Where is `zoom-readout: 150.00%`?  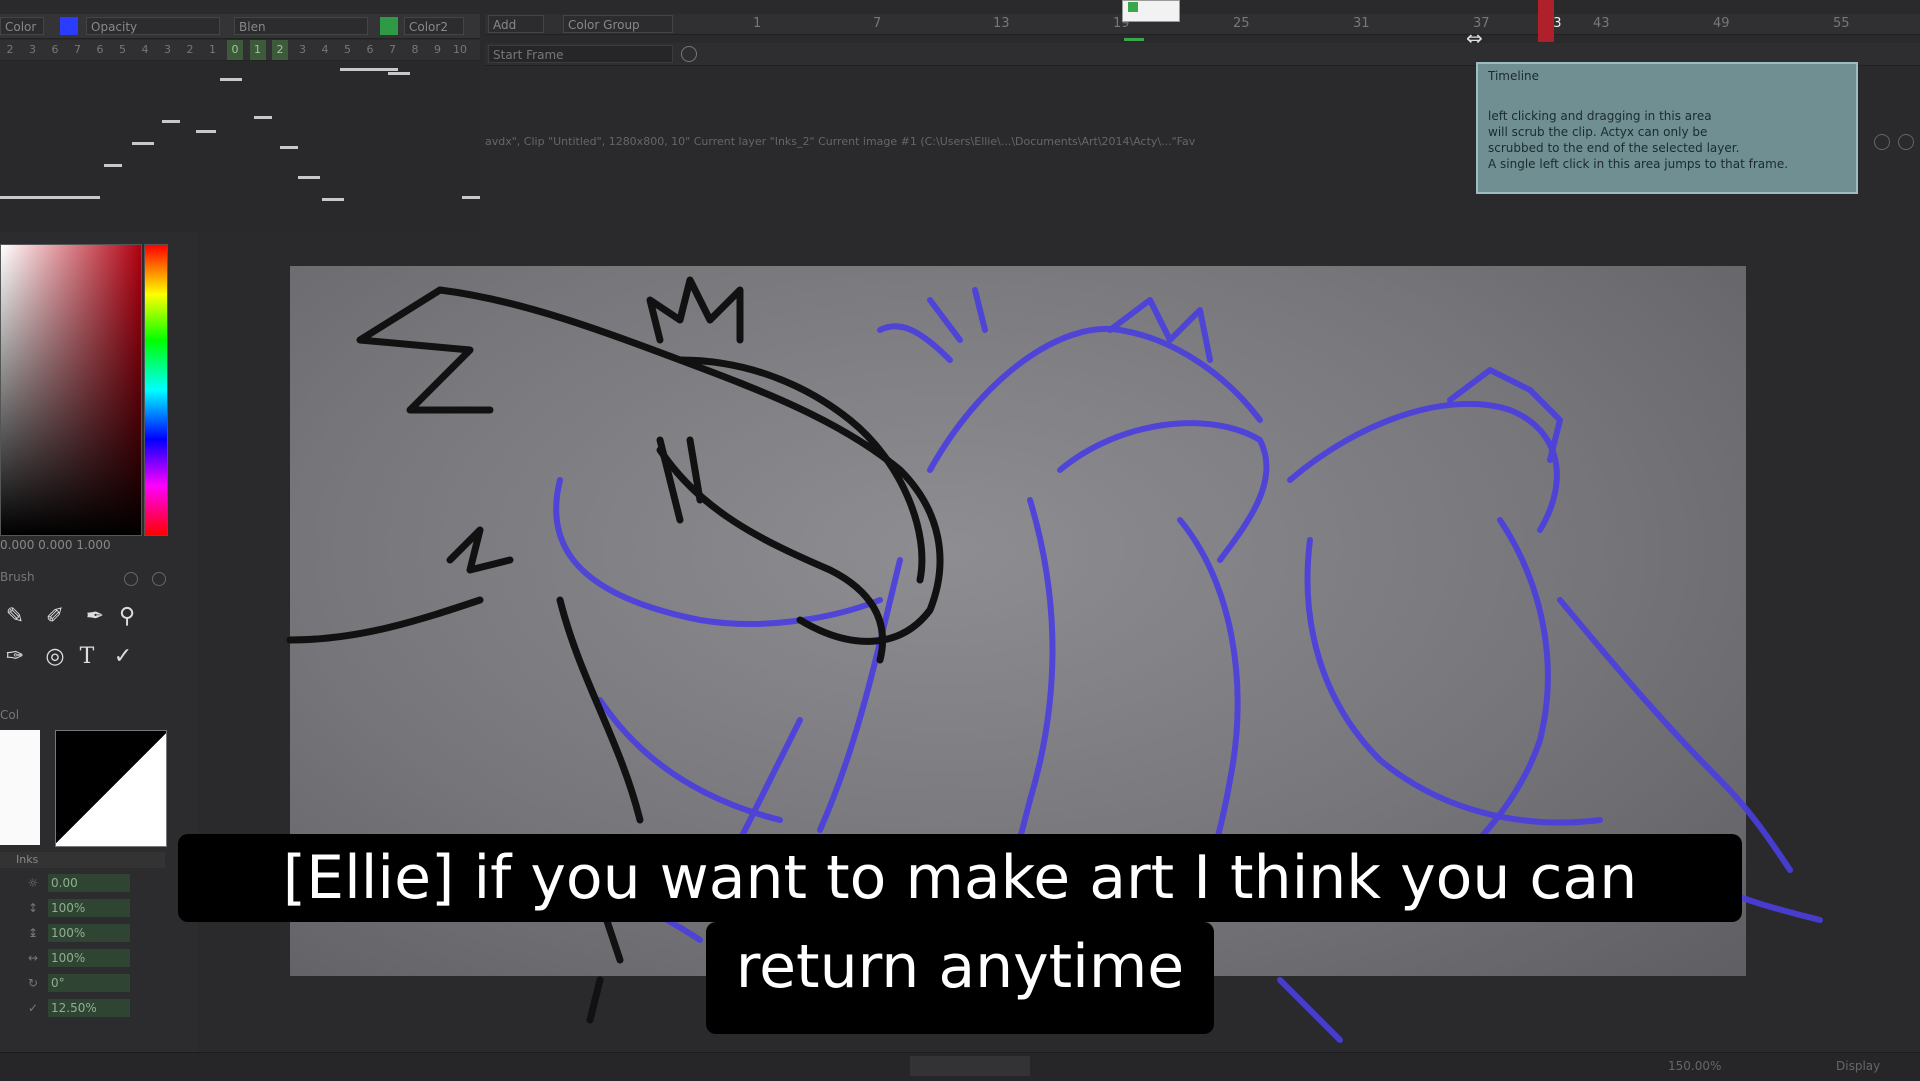
zoom-readout: 150.00% is located at coordinates (1694, 1066).